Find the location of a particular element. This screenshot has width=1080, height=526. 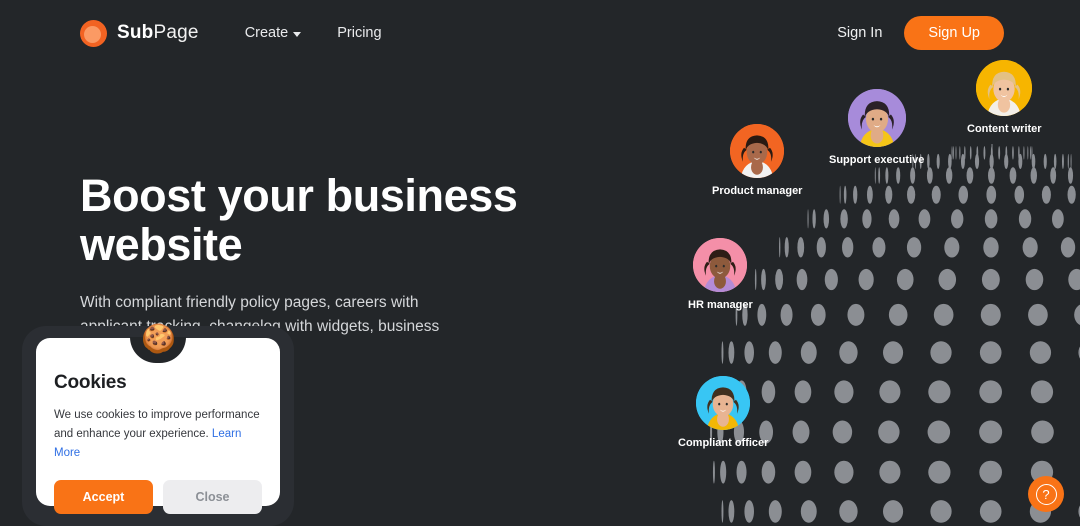

avatar-label: Compliant officer is located at coordinates (723, 443).